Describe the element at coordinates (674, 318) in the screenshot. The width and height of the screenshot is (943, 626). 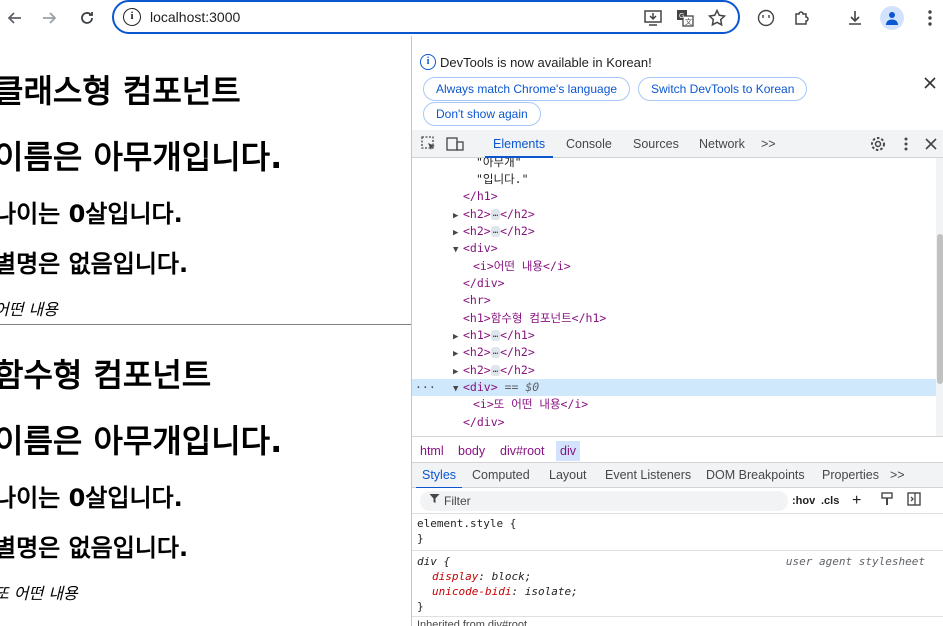
I see `dom-line: <h1>함수형 컴포넌트</h1>` at that location.